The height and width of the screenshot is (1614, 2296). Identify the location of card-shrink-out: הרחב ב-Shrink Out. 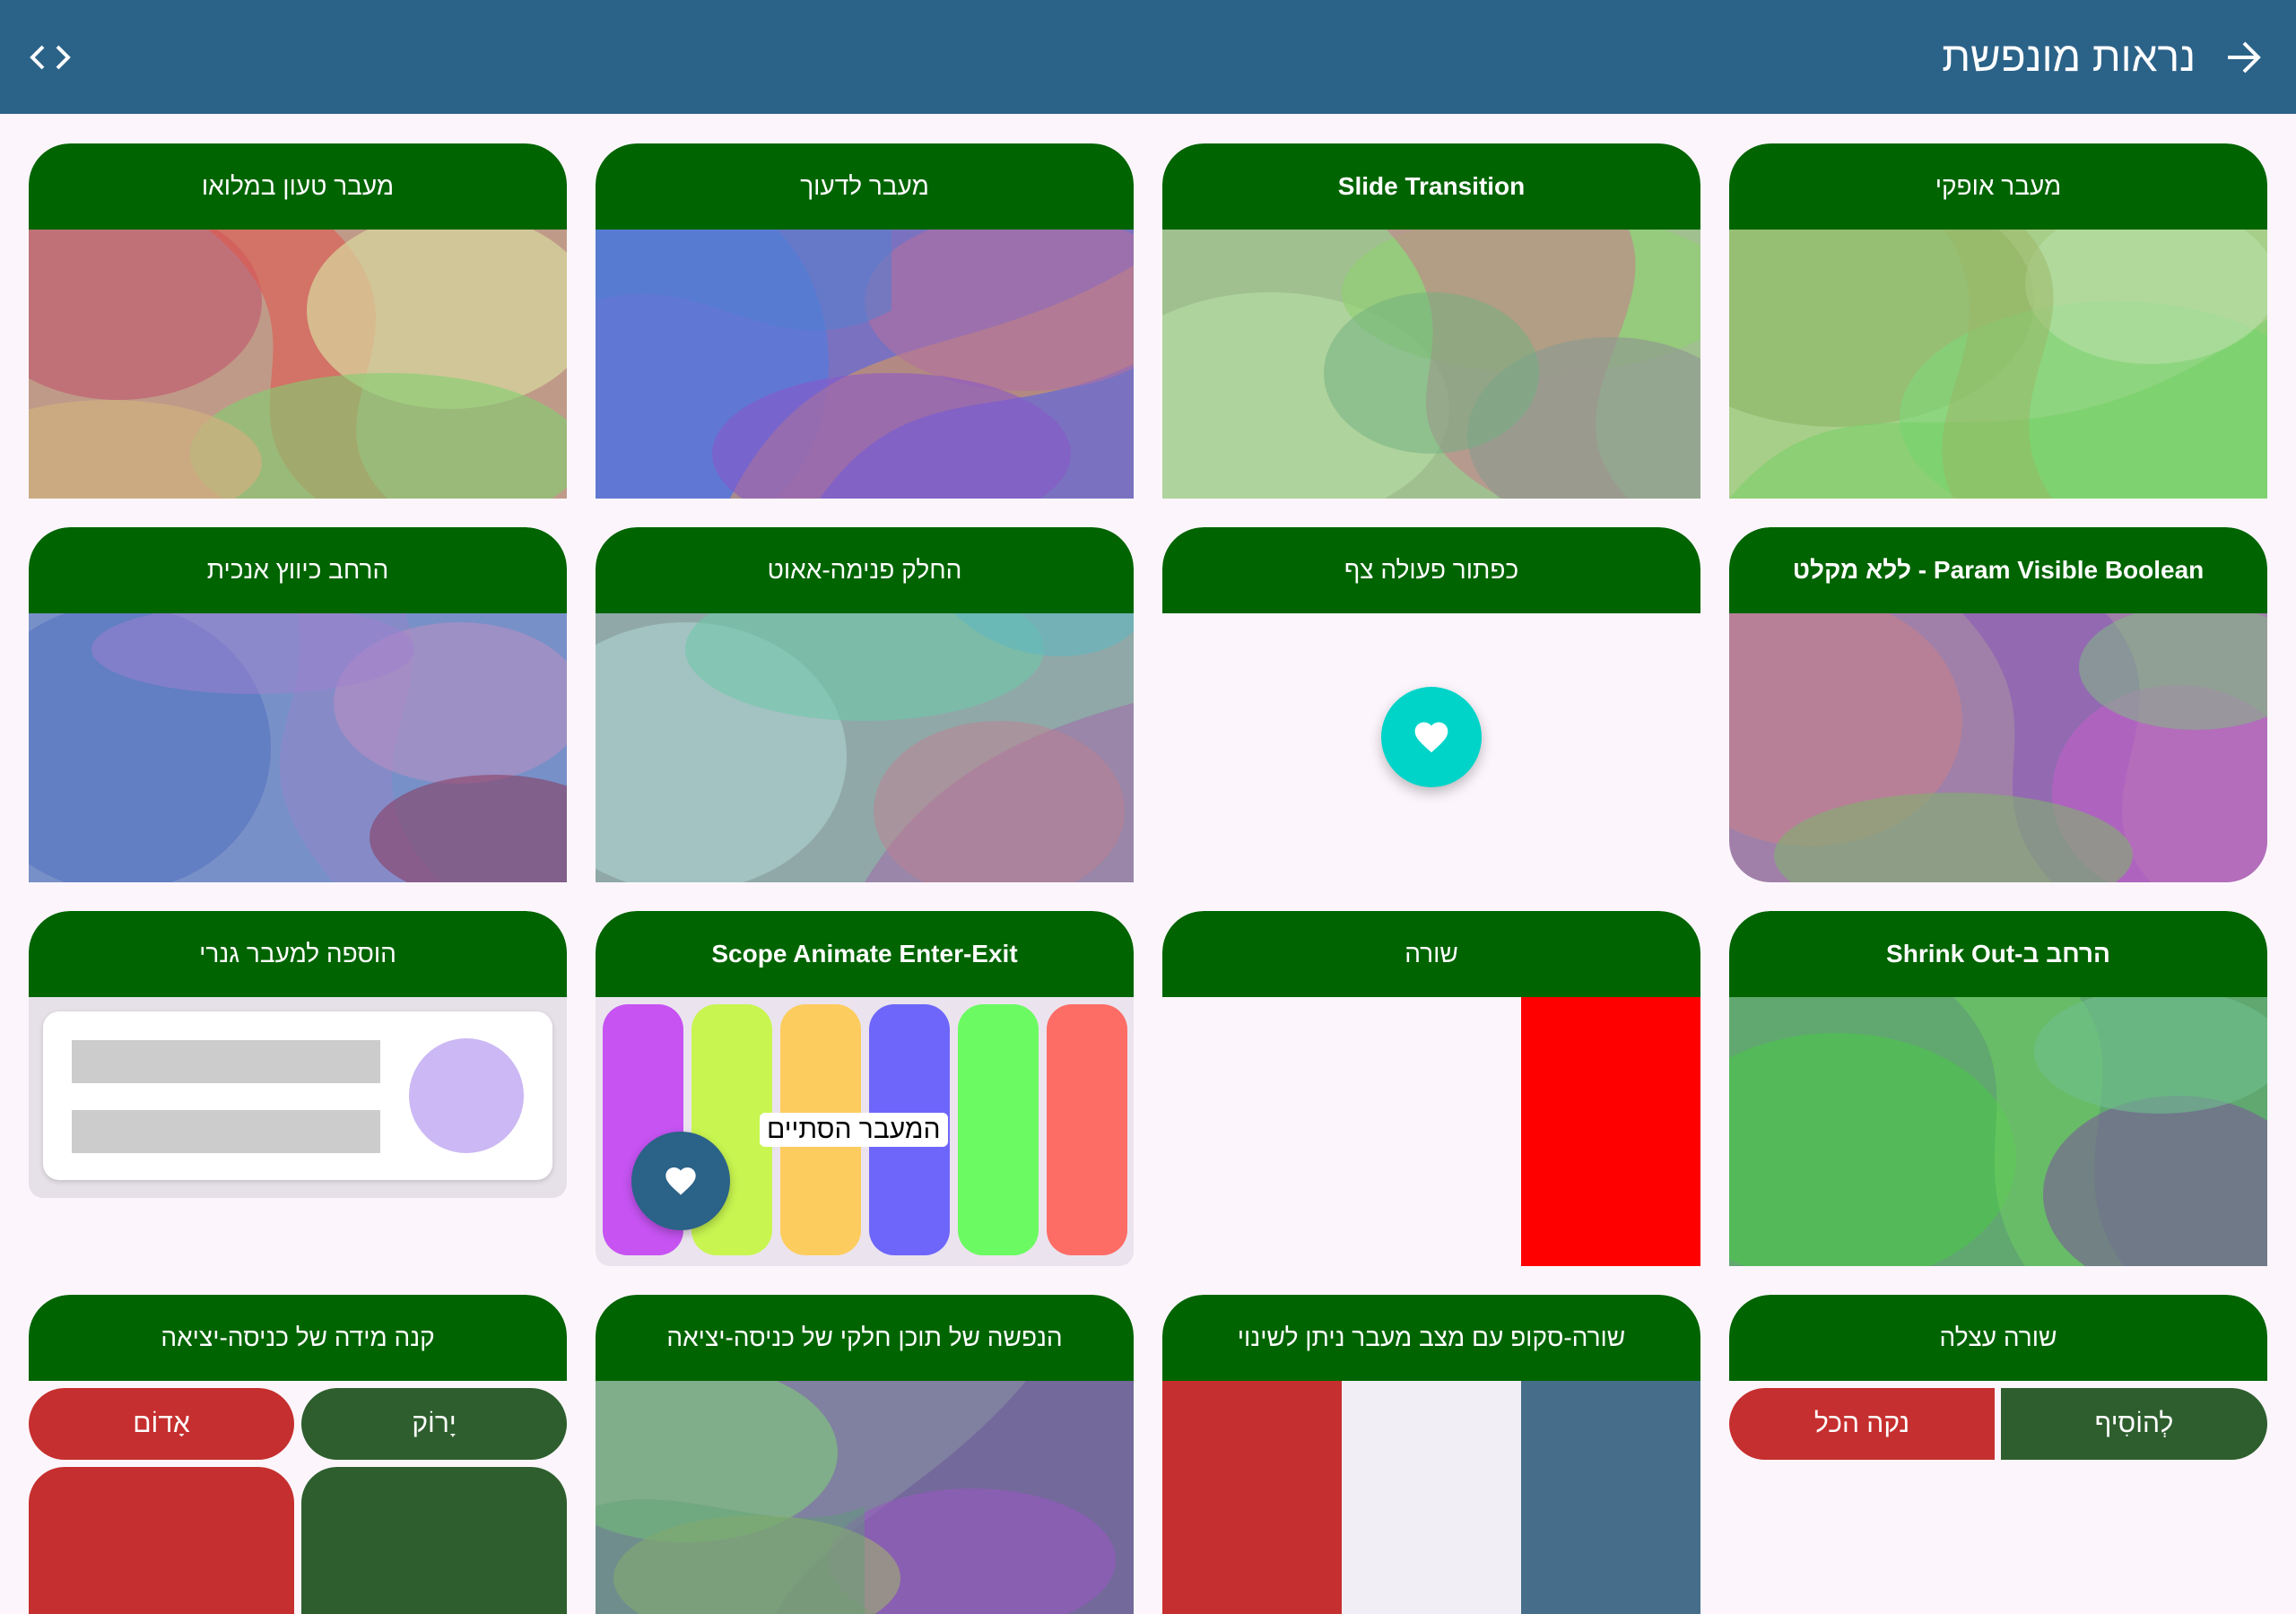
(1998, 1088).